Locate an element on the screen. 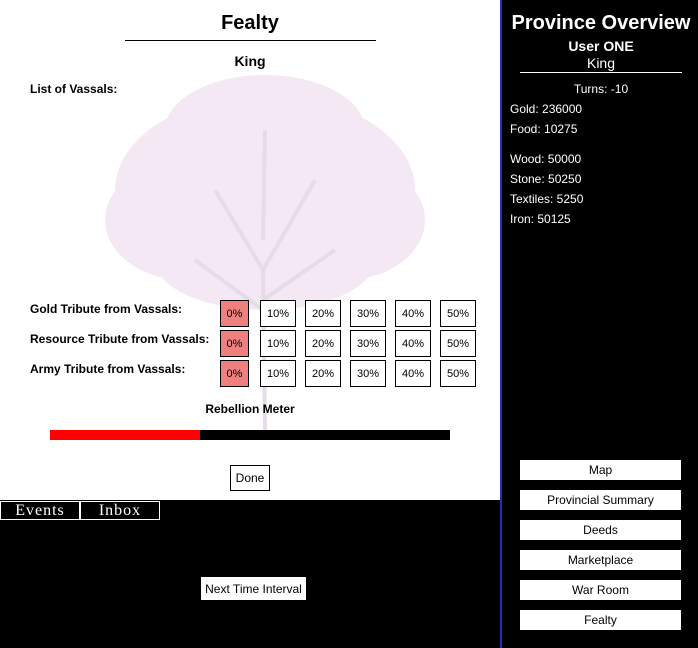 This screenshot has width=698, height=648. next-time-interval-button: Next Time Interval is located at coordinates (253, 588).